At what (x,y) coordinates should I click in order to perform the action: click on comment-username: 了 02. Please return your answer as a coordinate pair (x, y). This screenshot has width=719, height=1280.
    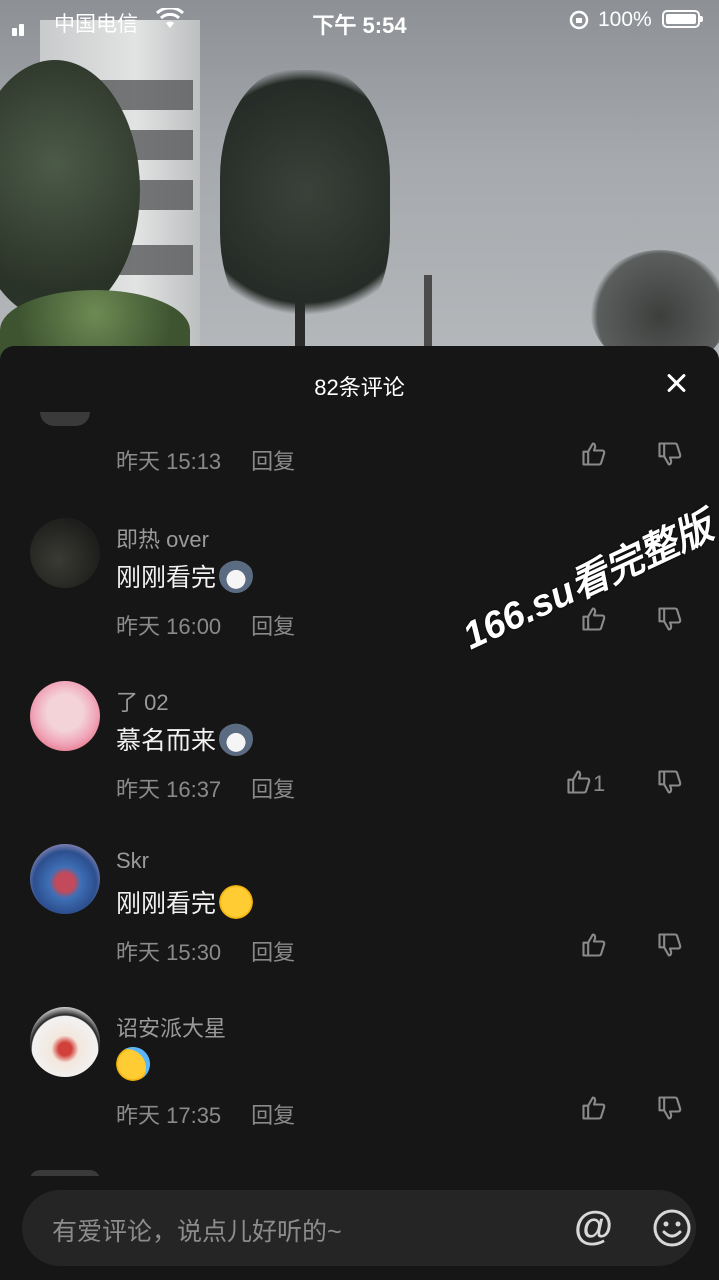
    Looking at the image, I should click on (142, 701).